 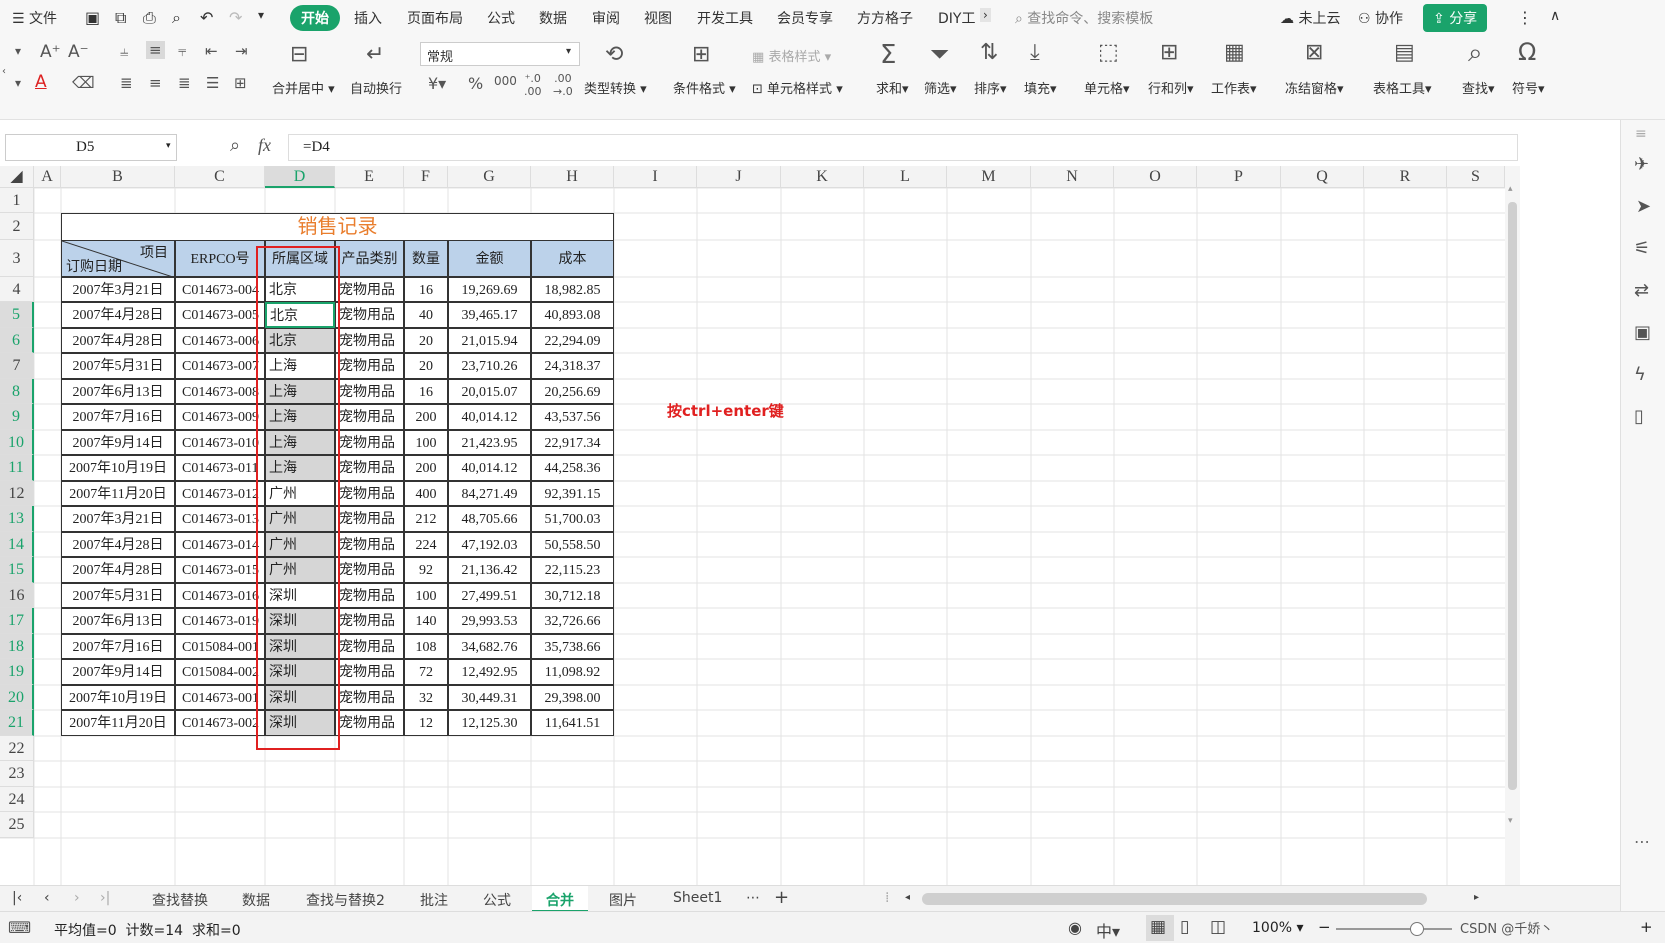 What do you see at coordinates (17, 774) in the screenshot?
I see `row-header: 23` at bounding box center [17, 774].